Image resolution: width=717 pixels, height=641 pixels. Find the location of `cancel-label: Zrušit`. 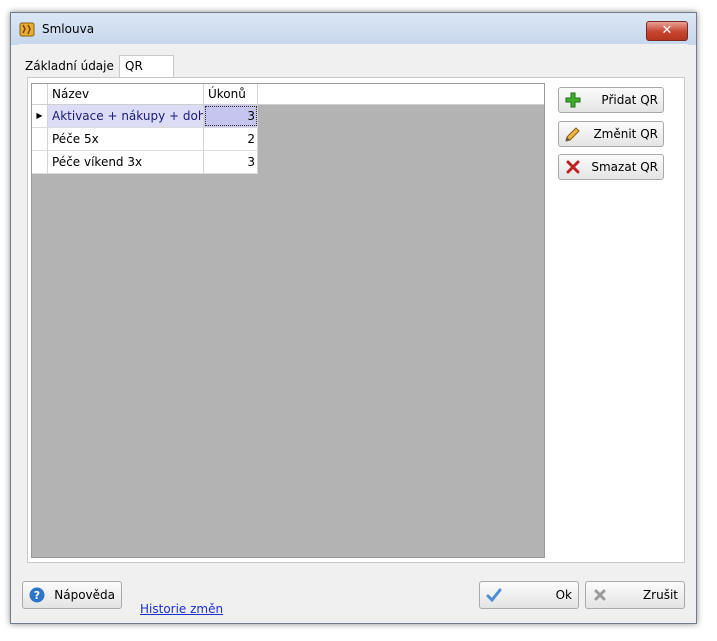

cancel-label: Zrušit is located at coordinates (660, 595).